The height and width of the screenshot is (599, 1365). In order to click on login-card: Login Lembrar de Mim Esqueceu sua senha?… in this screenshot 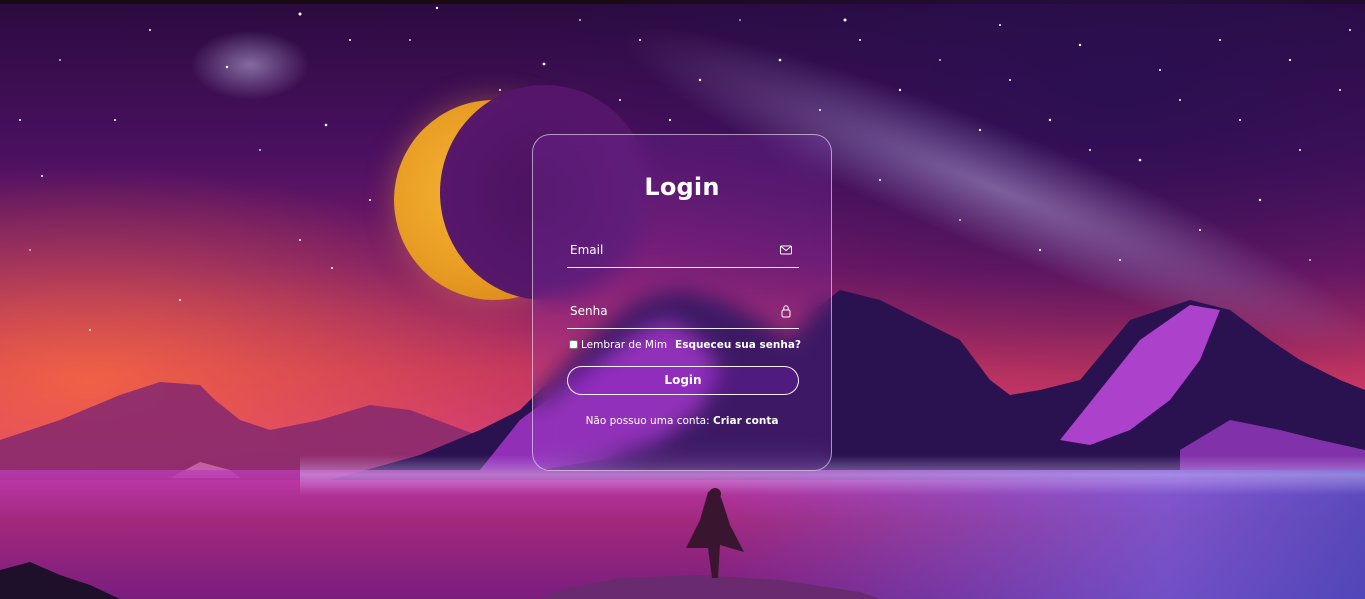, I will do `click(682, 302)`.